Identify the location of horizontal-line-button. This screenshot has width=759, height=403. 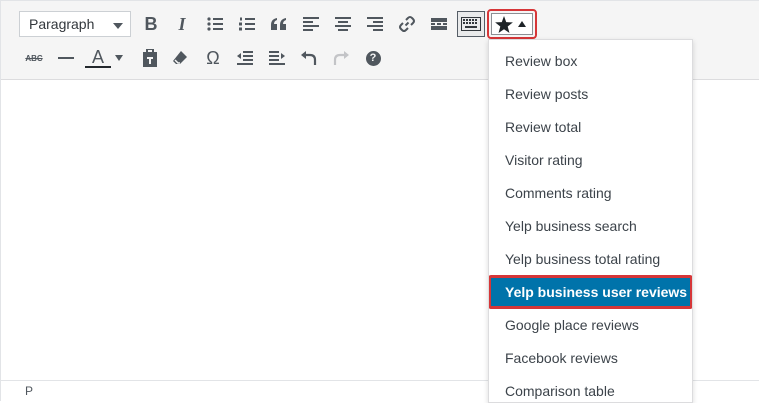
(66, 58).